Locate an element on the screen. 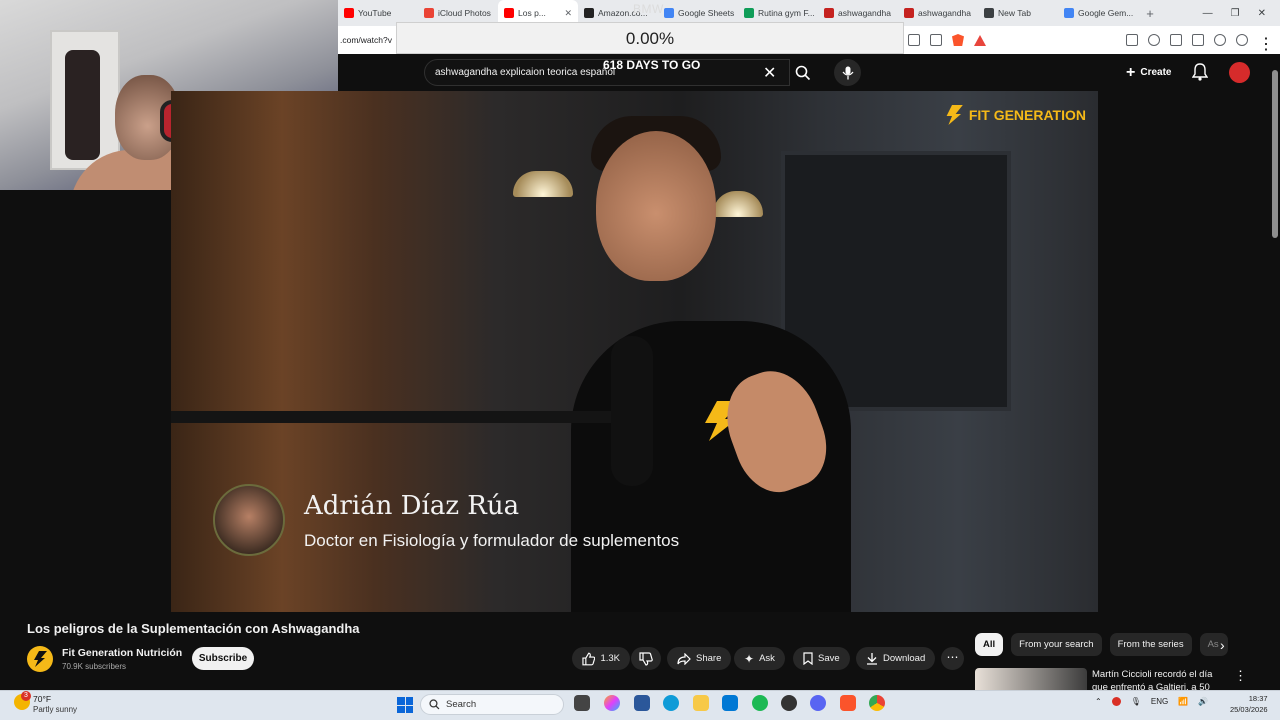 The image size is (1280, 720). chevron-up-icon: ⌃ is located at coordinates (1098, 701).